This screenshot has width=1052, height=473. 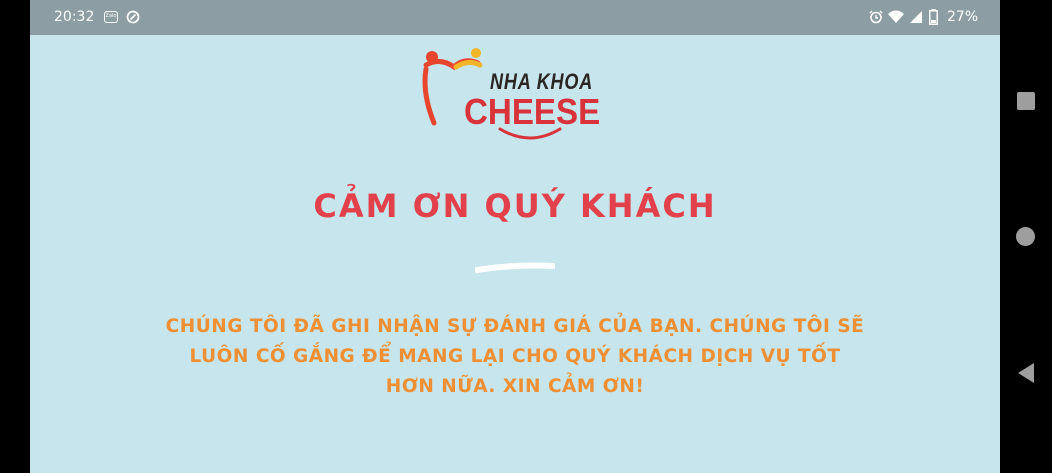 What do you see at coordinates (74, 17) in the screenshot?
I see `status-time: 20:32` at bounding box center [74, 17].